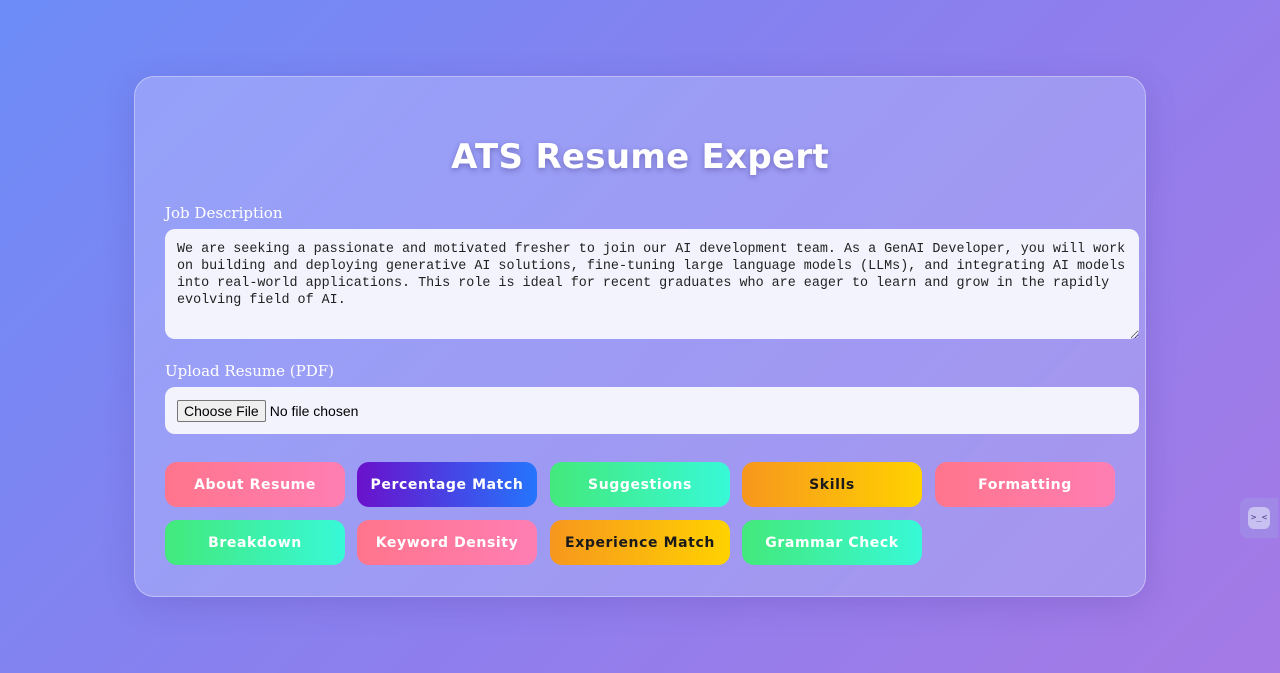  What do you see at coordinates (652, 284) in the screenshot?
I see `job-description-input` at bounding box center [652, 284].